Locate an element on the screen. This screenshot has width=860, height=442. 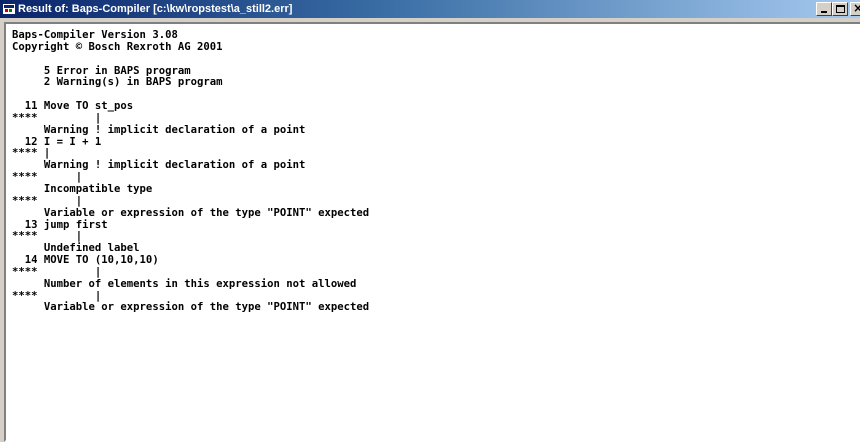
close-button: × is located at coordinates (855, 8).